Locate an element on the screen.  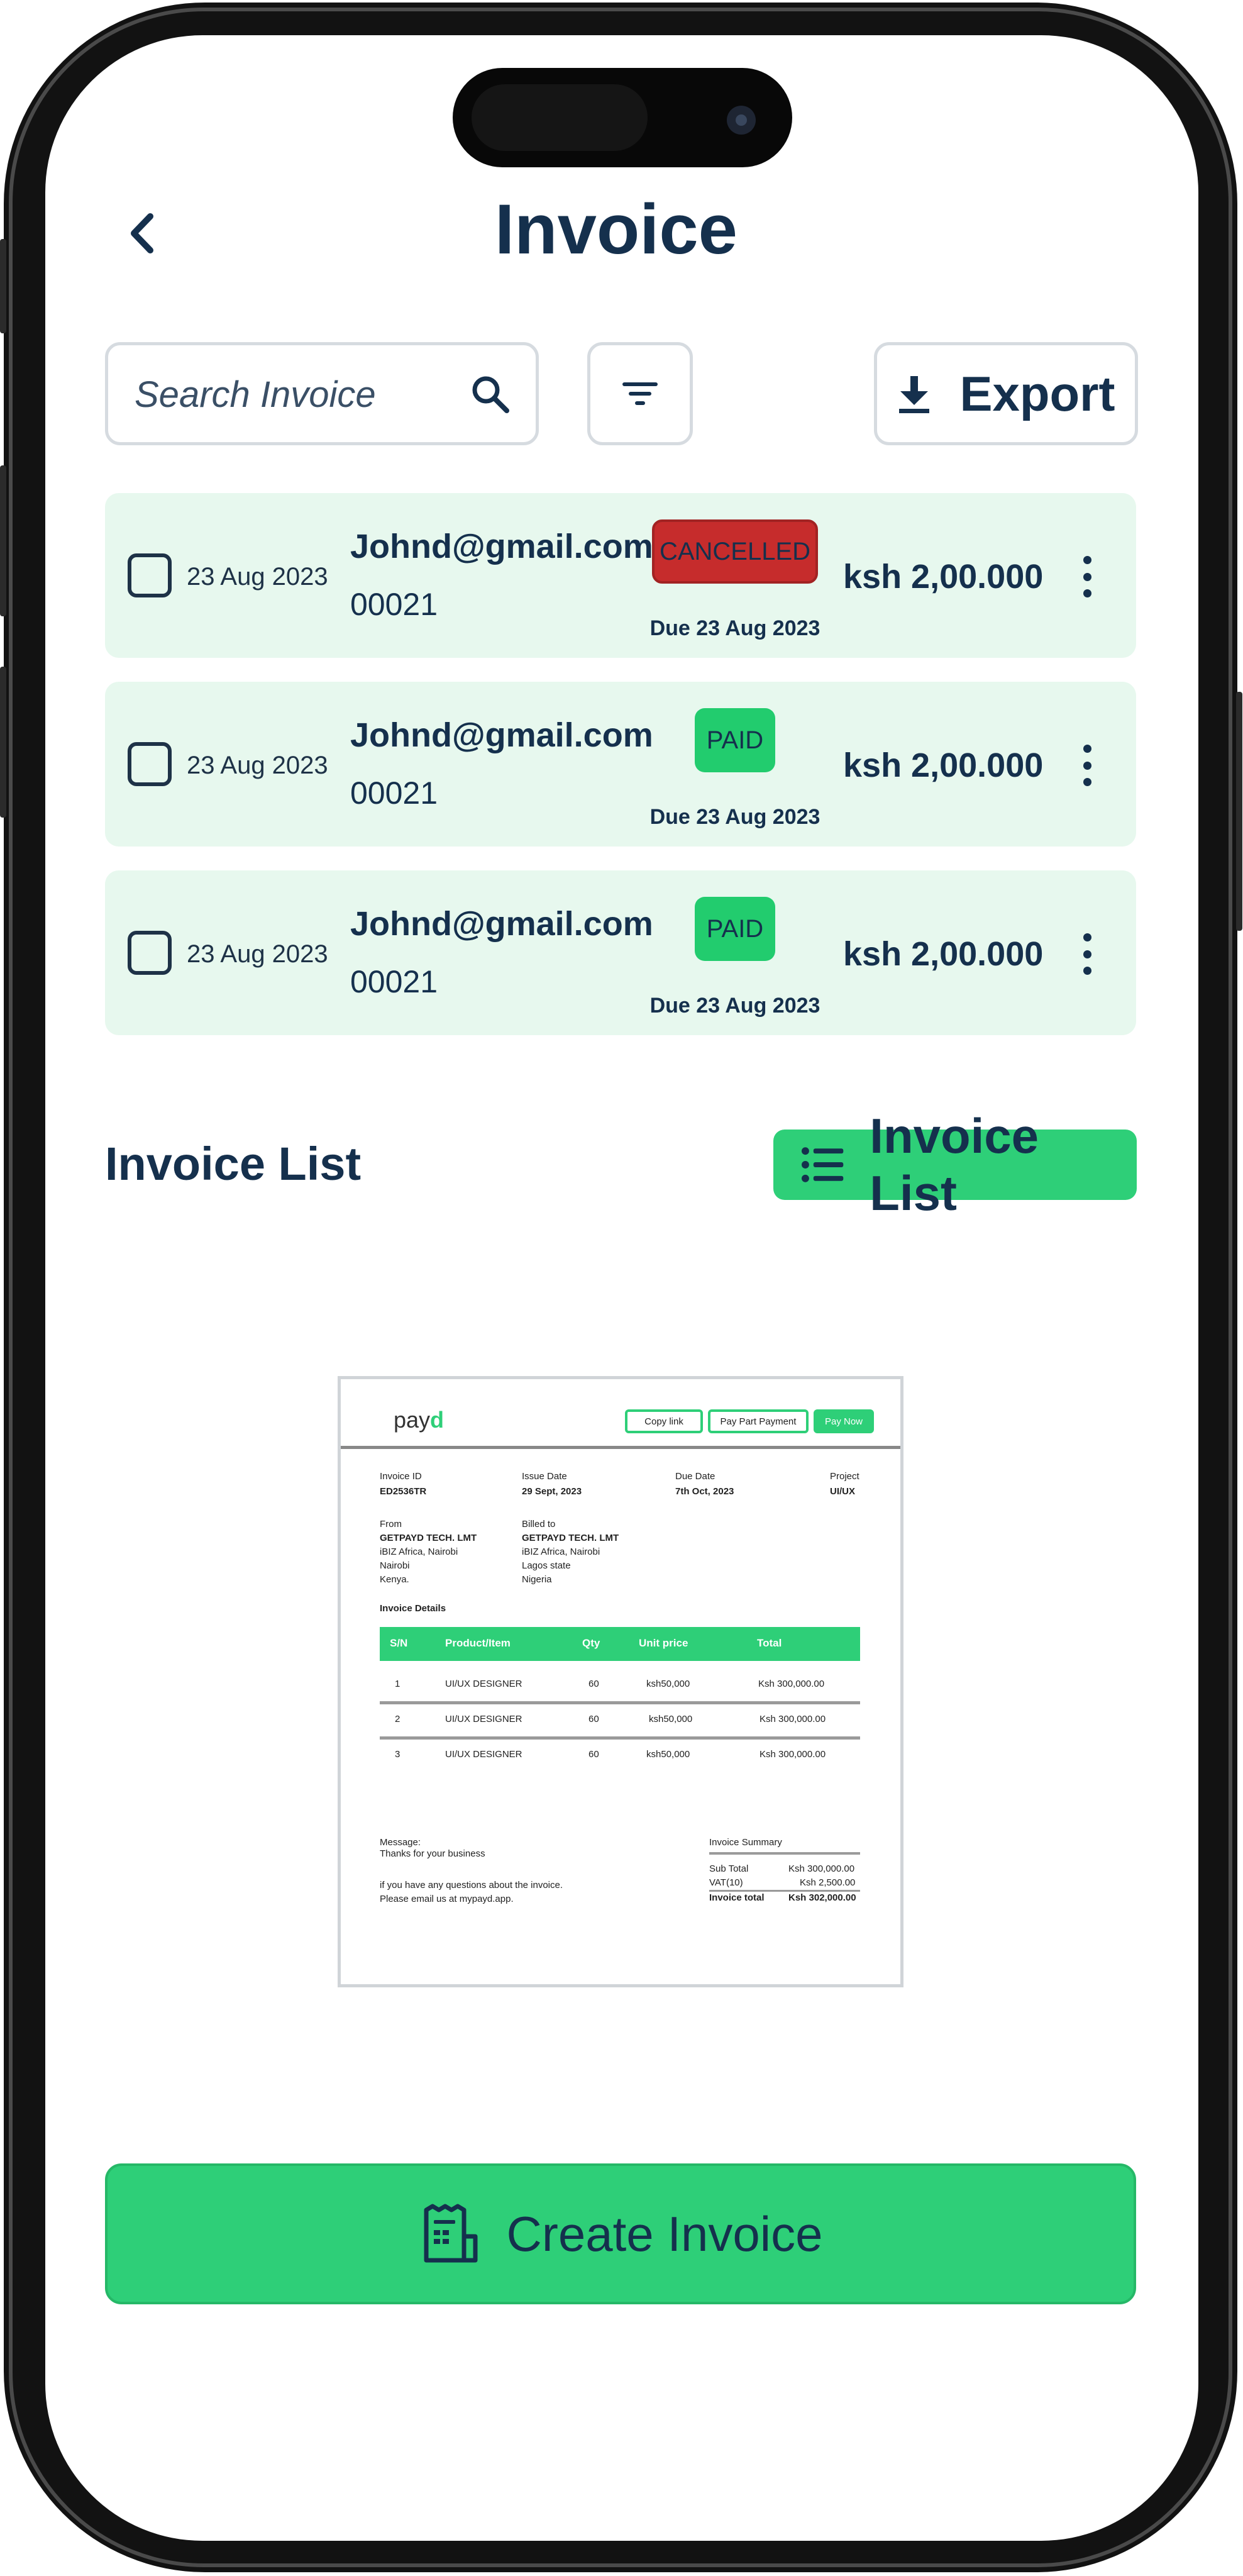
table-header-cell: Total is located at coordinates (769, 1643).